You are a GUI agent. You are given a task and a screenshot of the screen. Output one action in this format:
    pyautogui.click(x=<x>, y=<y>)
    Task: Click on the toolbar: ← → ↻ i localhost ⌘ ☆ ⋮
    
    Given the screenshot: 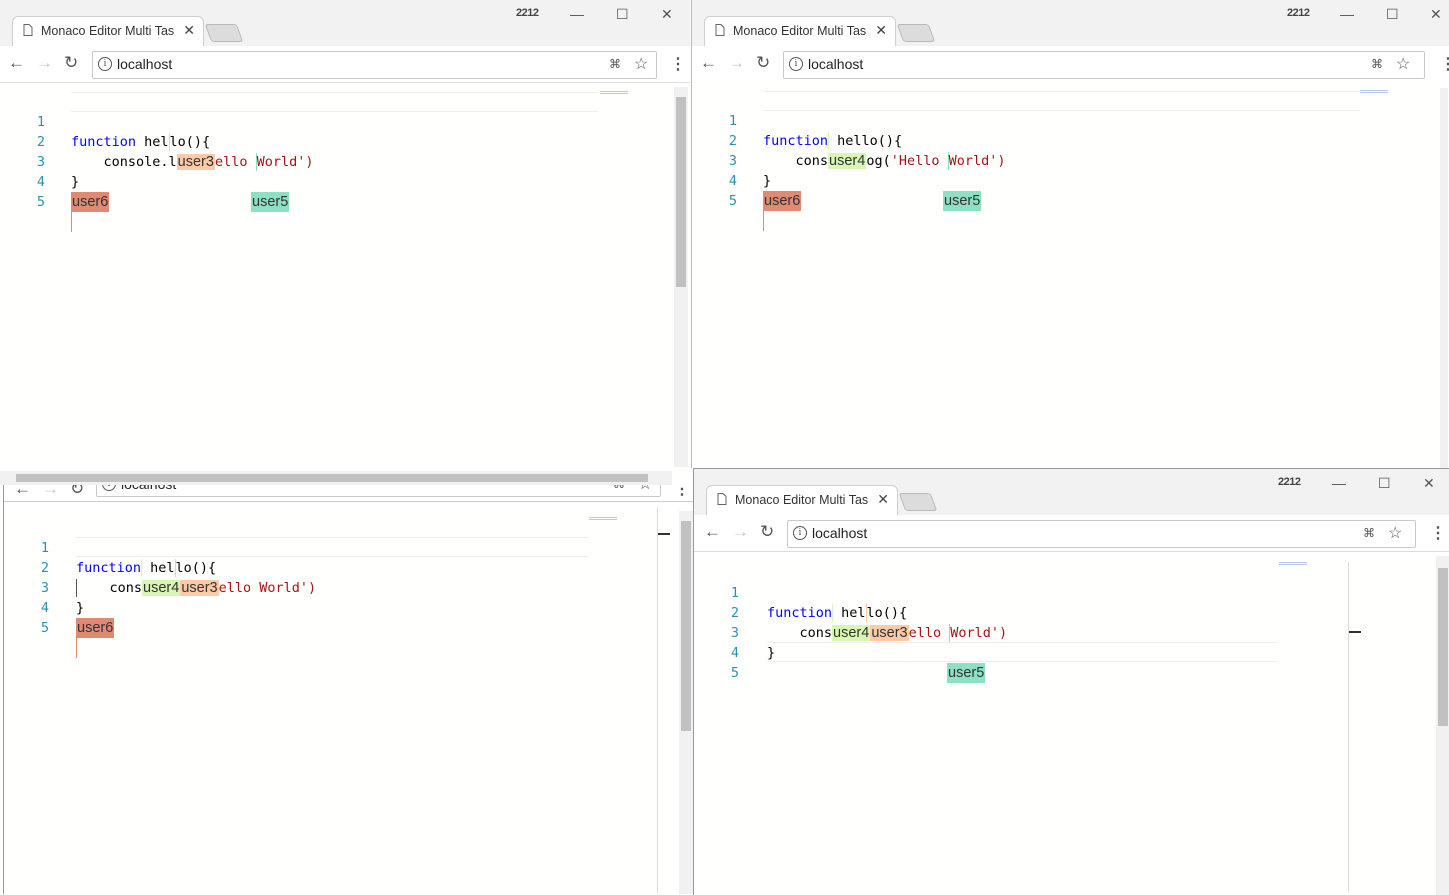 What is the action you would take?
    pyautogui.click(x=1070, y=64)
    